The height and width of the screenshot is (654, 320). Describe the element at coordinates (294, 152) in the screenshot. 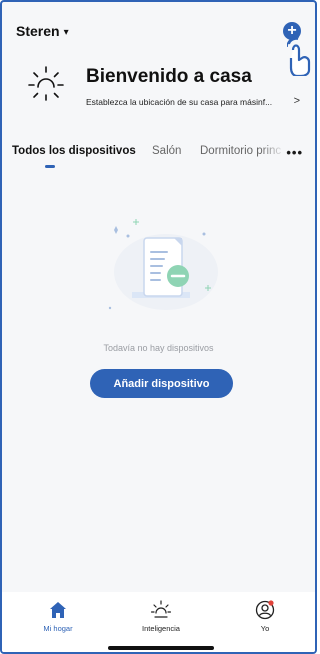

I see `more-options-icon: •••` at that location.